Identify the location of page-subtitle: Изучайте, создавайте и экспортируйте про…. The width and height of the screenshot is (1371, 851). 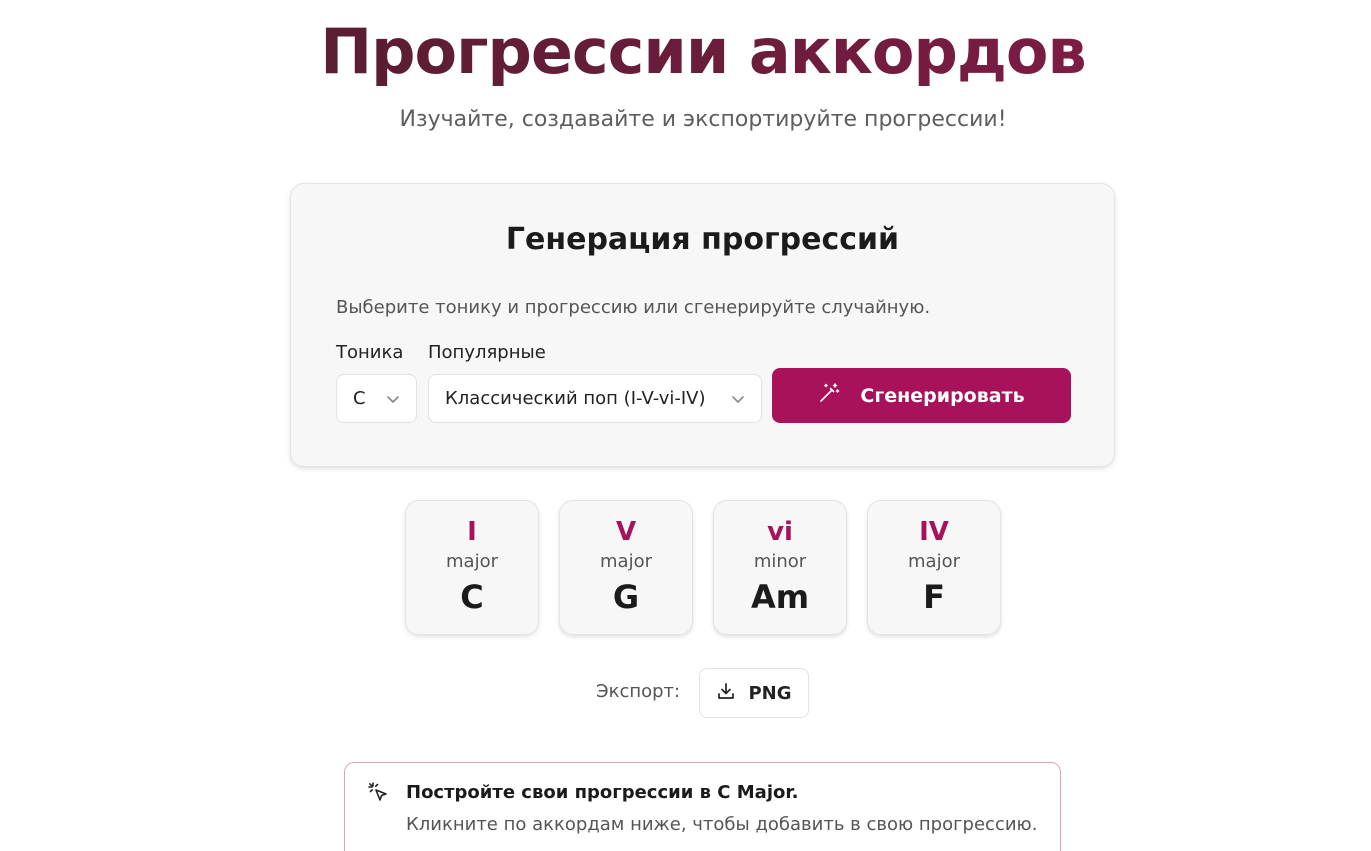
(703, 119).